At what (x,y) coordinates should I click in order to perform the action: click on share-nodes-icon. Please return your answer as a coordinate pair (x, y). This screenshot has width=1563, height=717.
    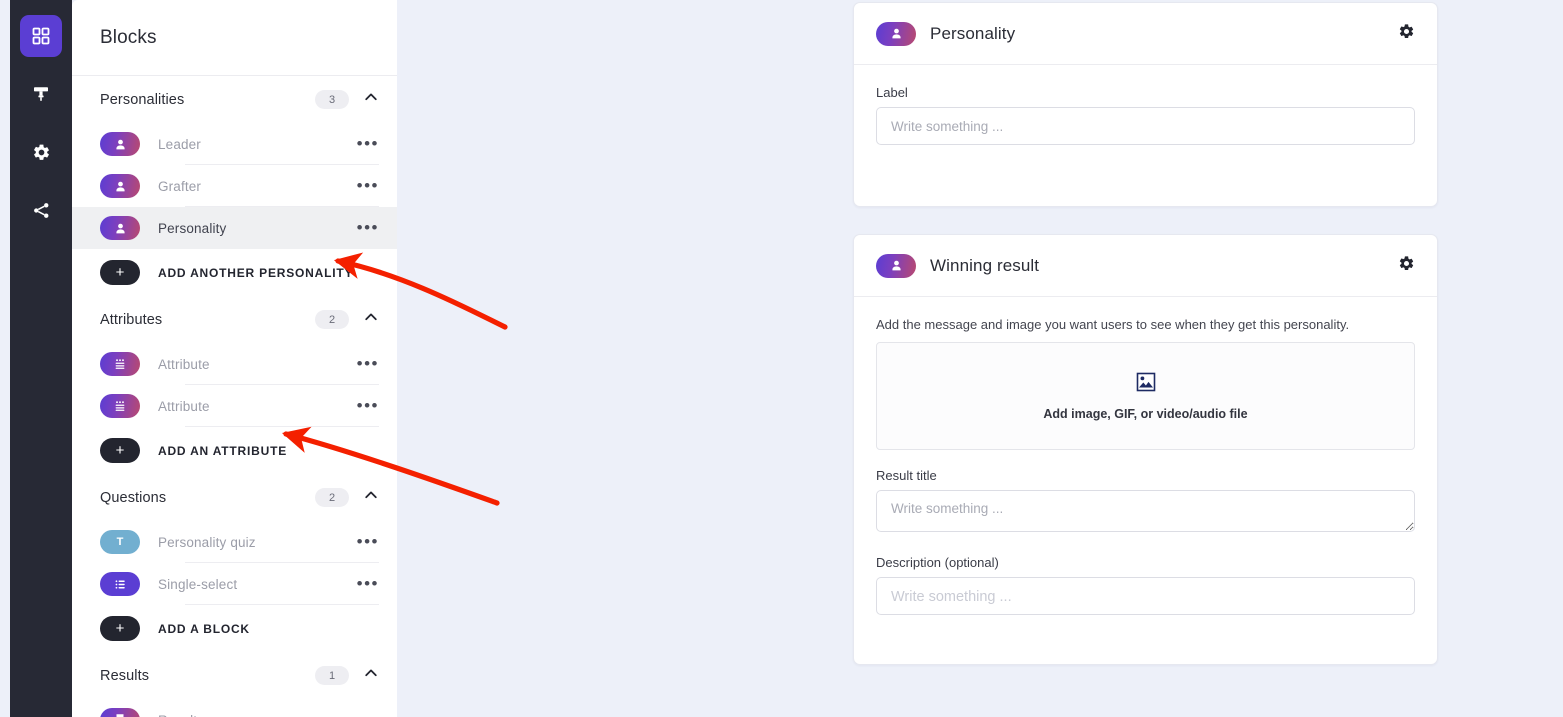
    Looking at the image, I should click on (41, 210).